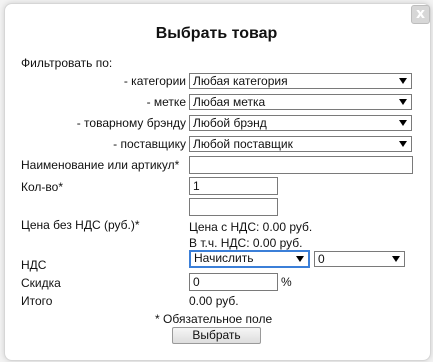 This screenshot has width=433, height=362. What do you see at coordinates (131, 123) in the screenshot?
I see `filter-brand-label: - товарному брэнду` at bounding box center [131, 123].